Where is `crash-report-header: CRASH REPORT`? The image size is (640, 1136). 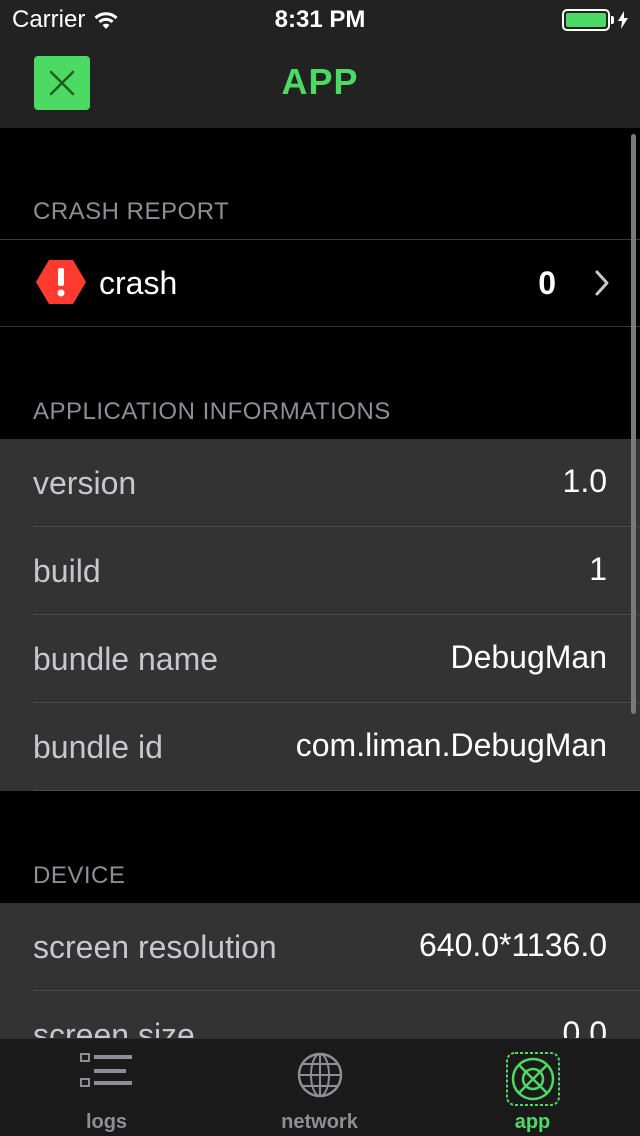
crash-report-header: CRASH REPORT is located at coordinates (131, 211).